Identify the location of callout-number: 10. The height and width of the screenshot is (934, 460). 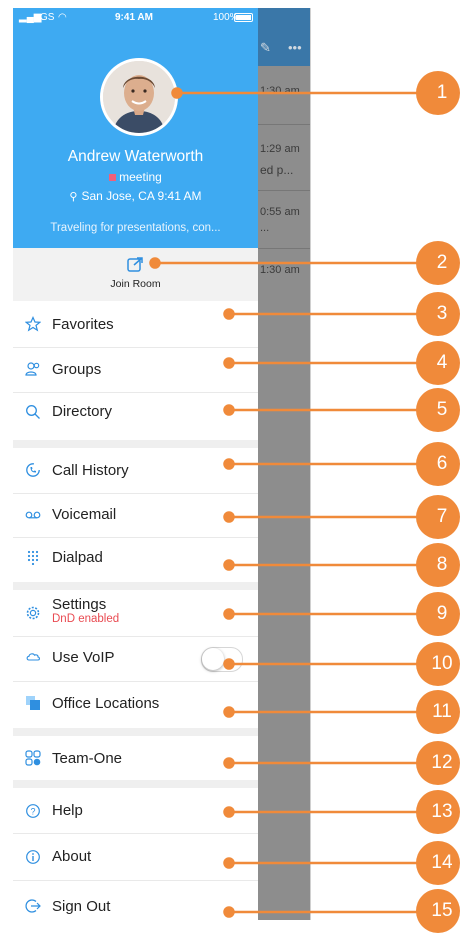
(442, 663).